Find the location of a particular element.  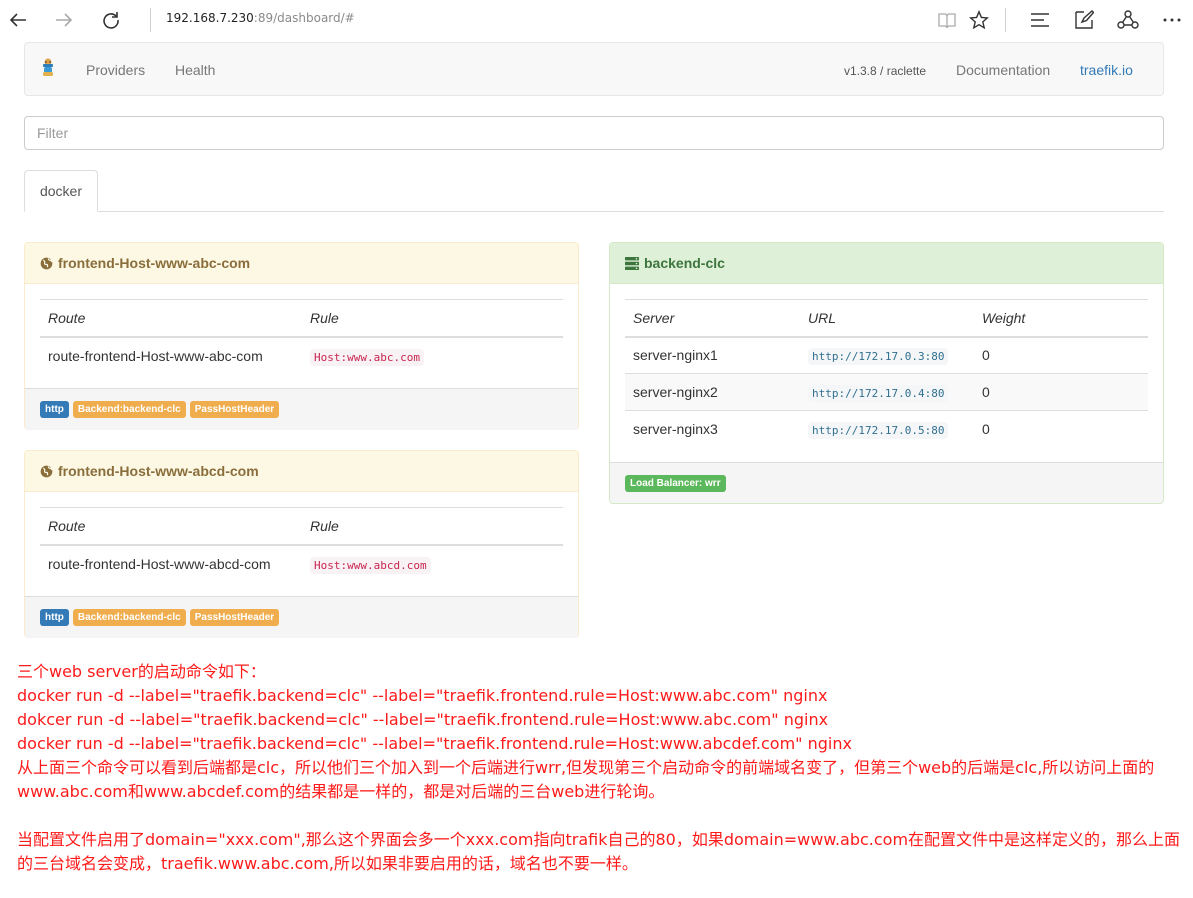

server-url: http://172.17.0.5:80 is located at coordinates (878, 431).